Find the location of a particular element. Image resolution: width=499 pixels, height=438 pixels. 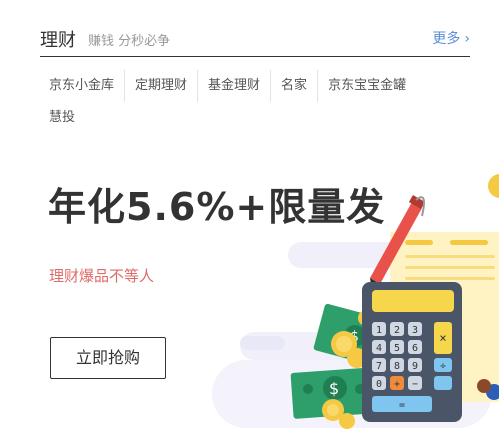

section-header: 理财 赚钱 分秒必争 更多 › is located at coordinates (255, 41).